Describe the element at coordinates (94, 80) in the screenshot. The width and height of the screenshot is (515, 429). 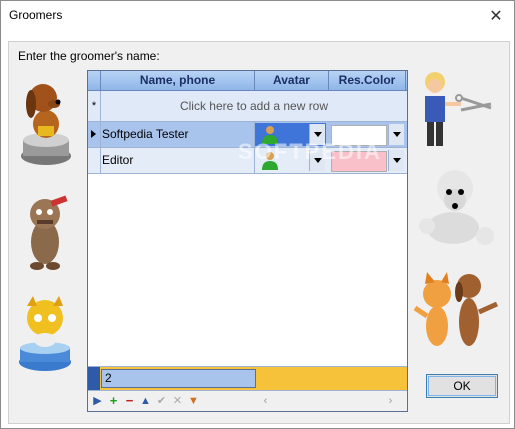
I see `header-indicator` at that location.